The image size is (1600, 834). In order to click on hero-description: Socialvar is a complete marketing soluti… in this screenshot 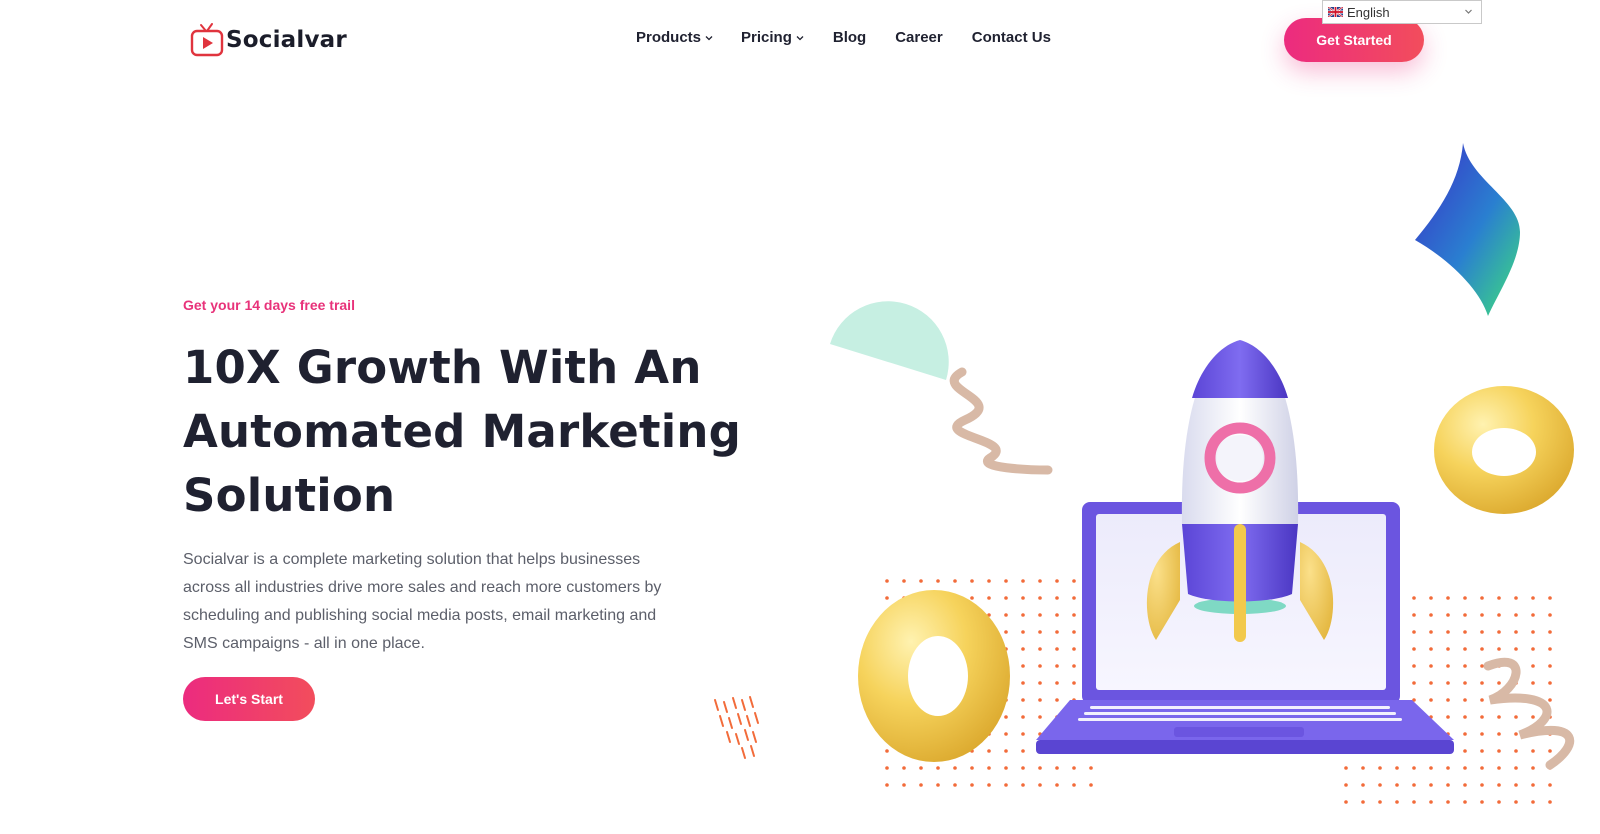, I will do `click(422, 601)`.